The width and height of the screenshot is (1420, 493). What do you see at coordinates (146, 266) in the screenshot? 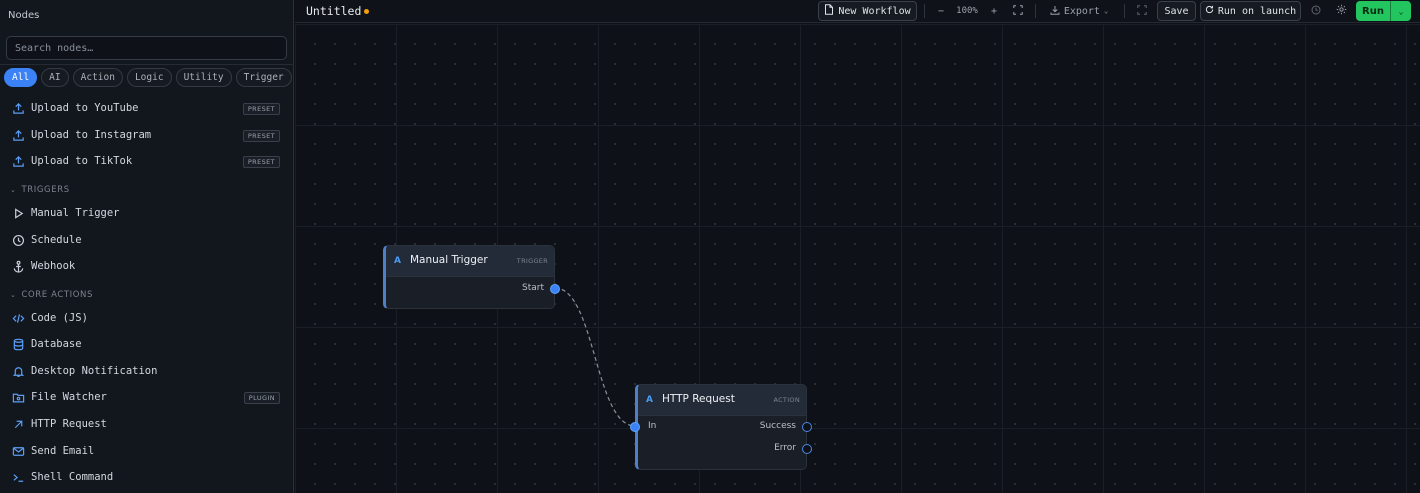
I see `node-item-webhook: Webhook` at bounding box center [146, 266].